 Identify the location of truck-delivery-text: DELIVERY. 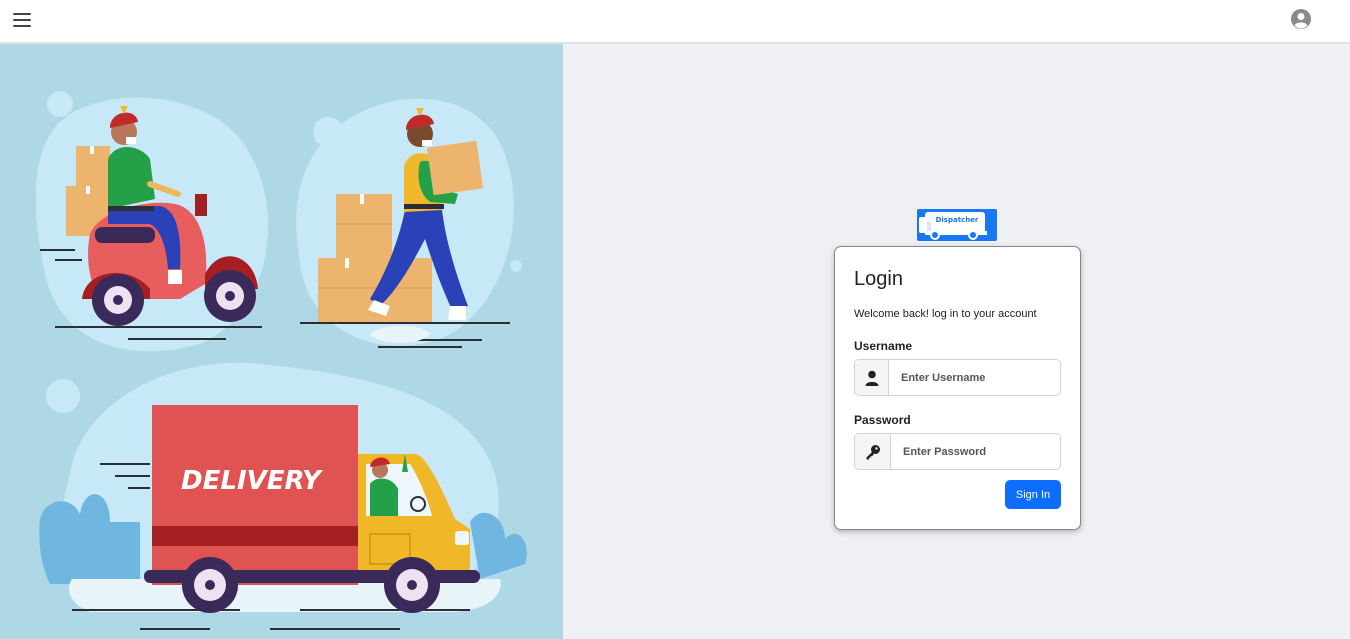
(252, 481).